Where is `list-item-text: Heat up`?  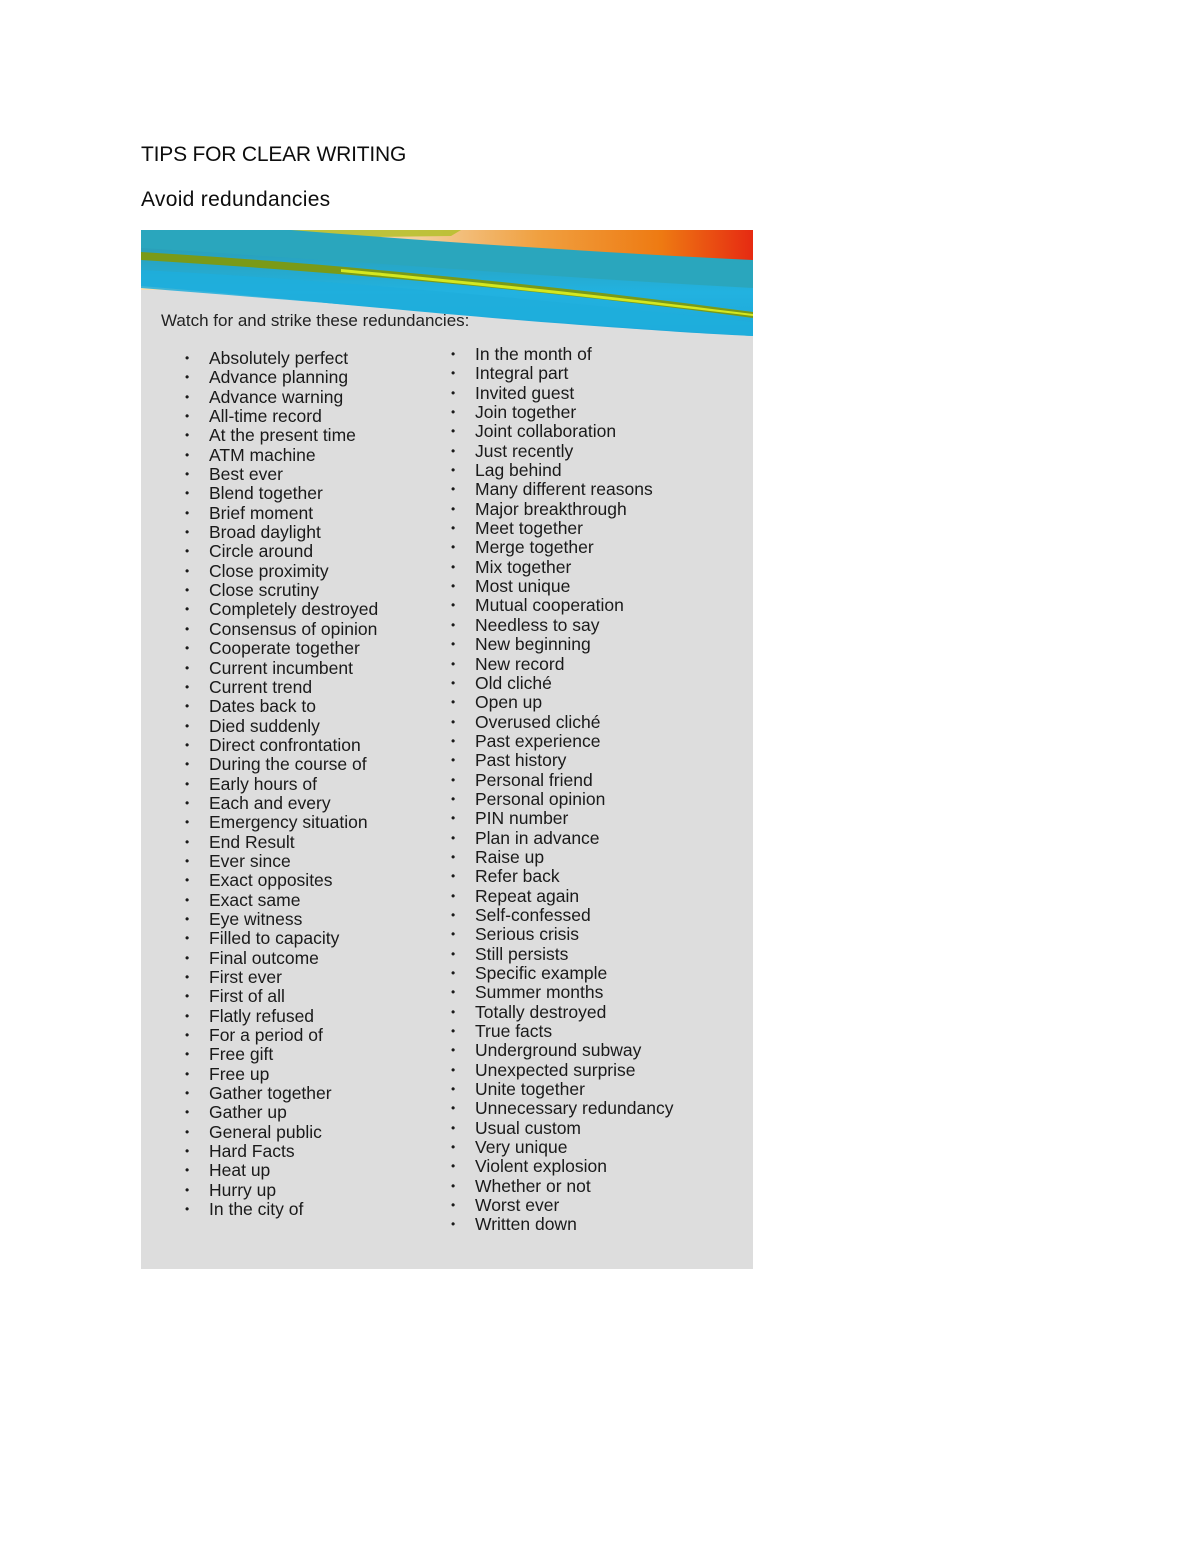
list-item-text: Heat up is located at coordinates (240, 1170).